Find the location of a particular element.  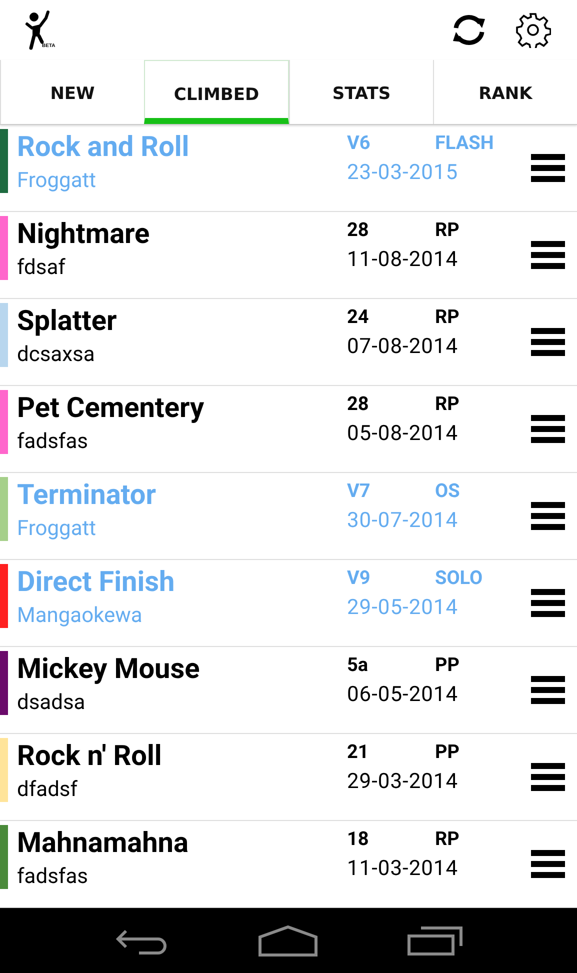

grade: V9 is located at coordinates (359, 578).